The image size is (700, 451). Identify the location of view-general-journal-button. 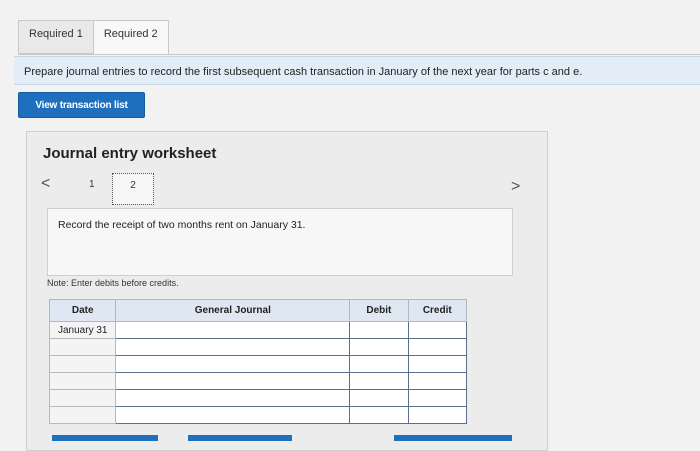
(453, 438).